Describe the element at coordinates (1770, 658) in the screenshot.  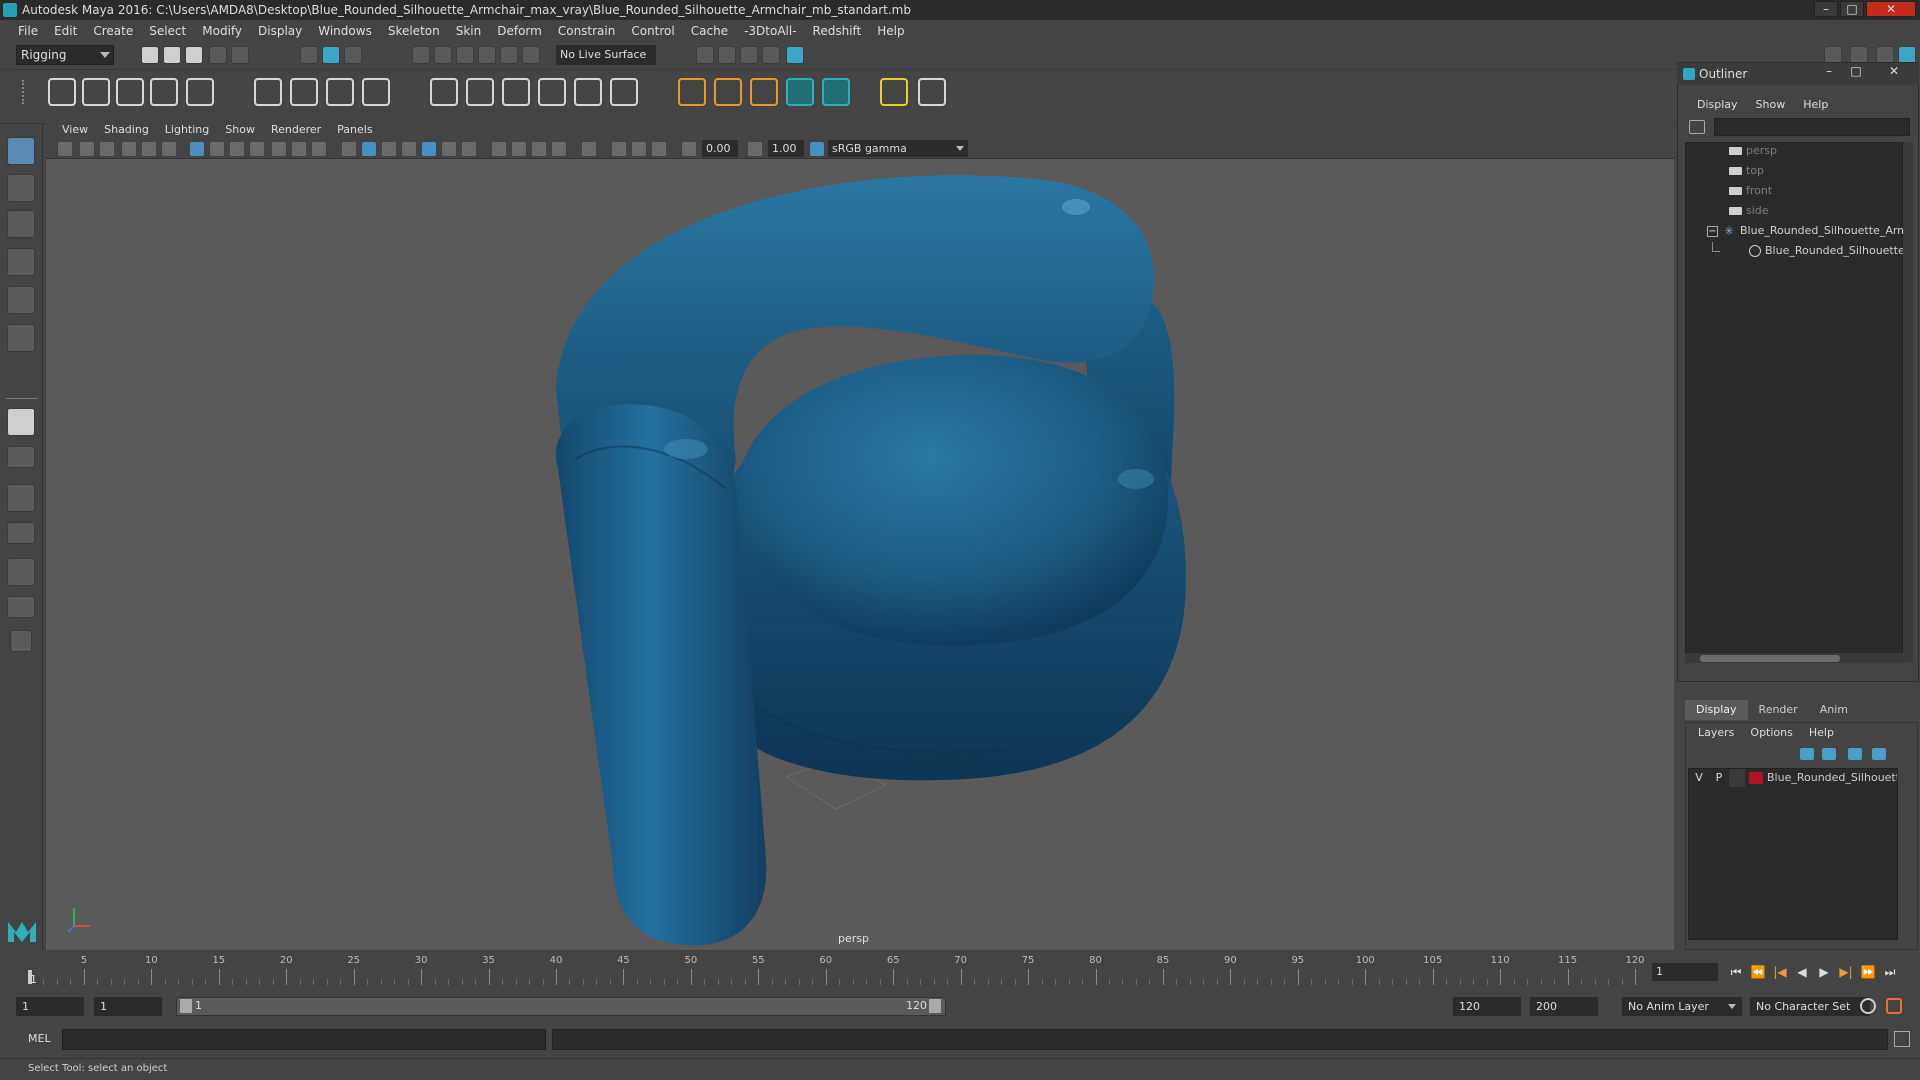
I see `outliner-scroll-thumb` at that location.